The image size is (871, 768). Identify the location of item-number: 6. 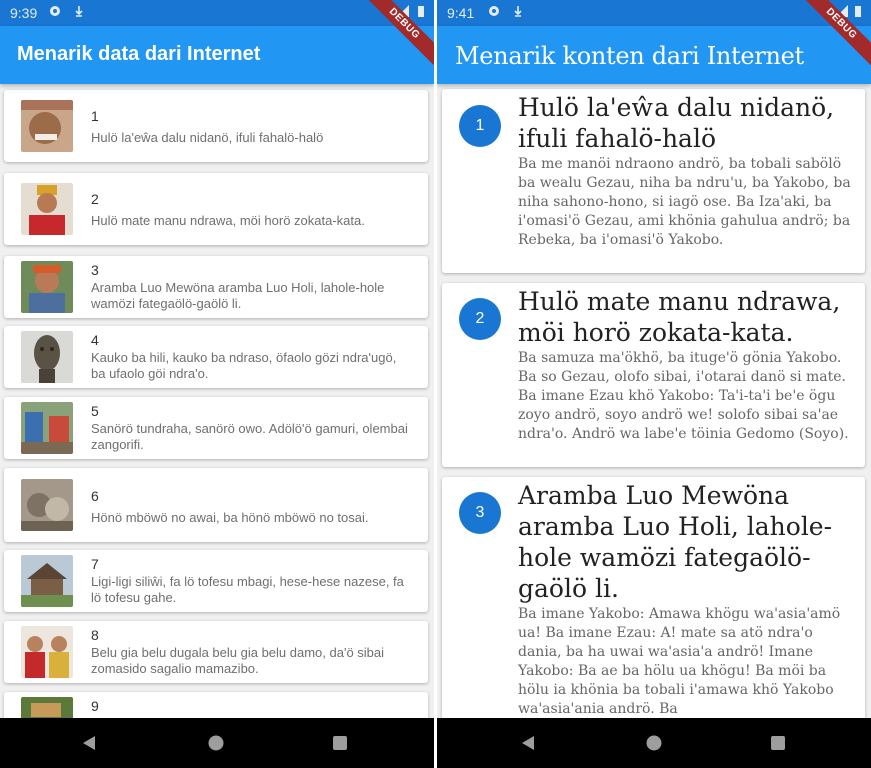
(95, 496).